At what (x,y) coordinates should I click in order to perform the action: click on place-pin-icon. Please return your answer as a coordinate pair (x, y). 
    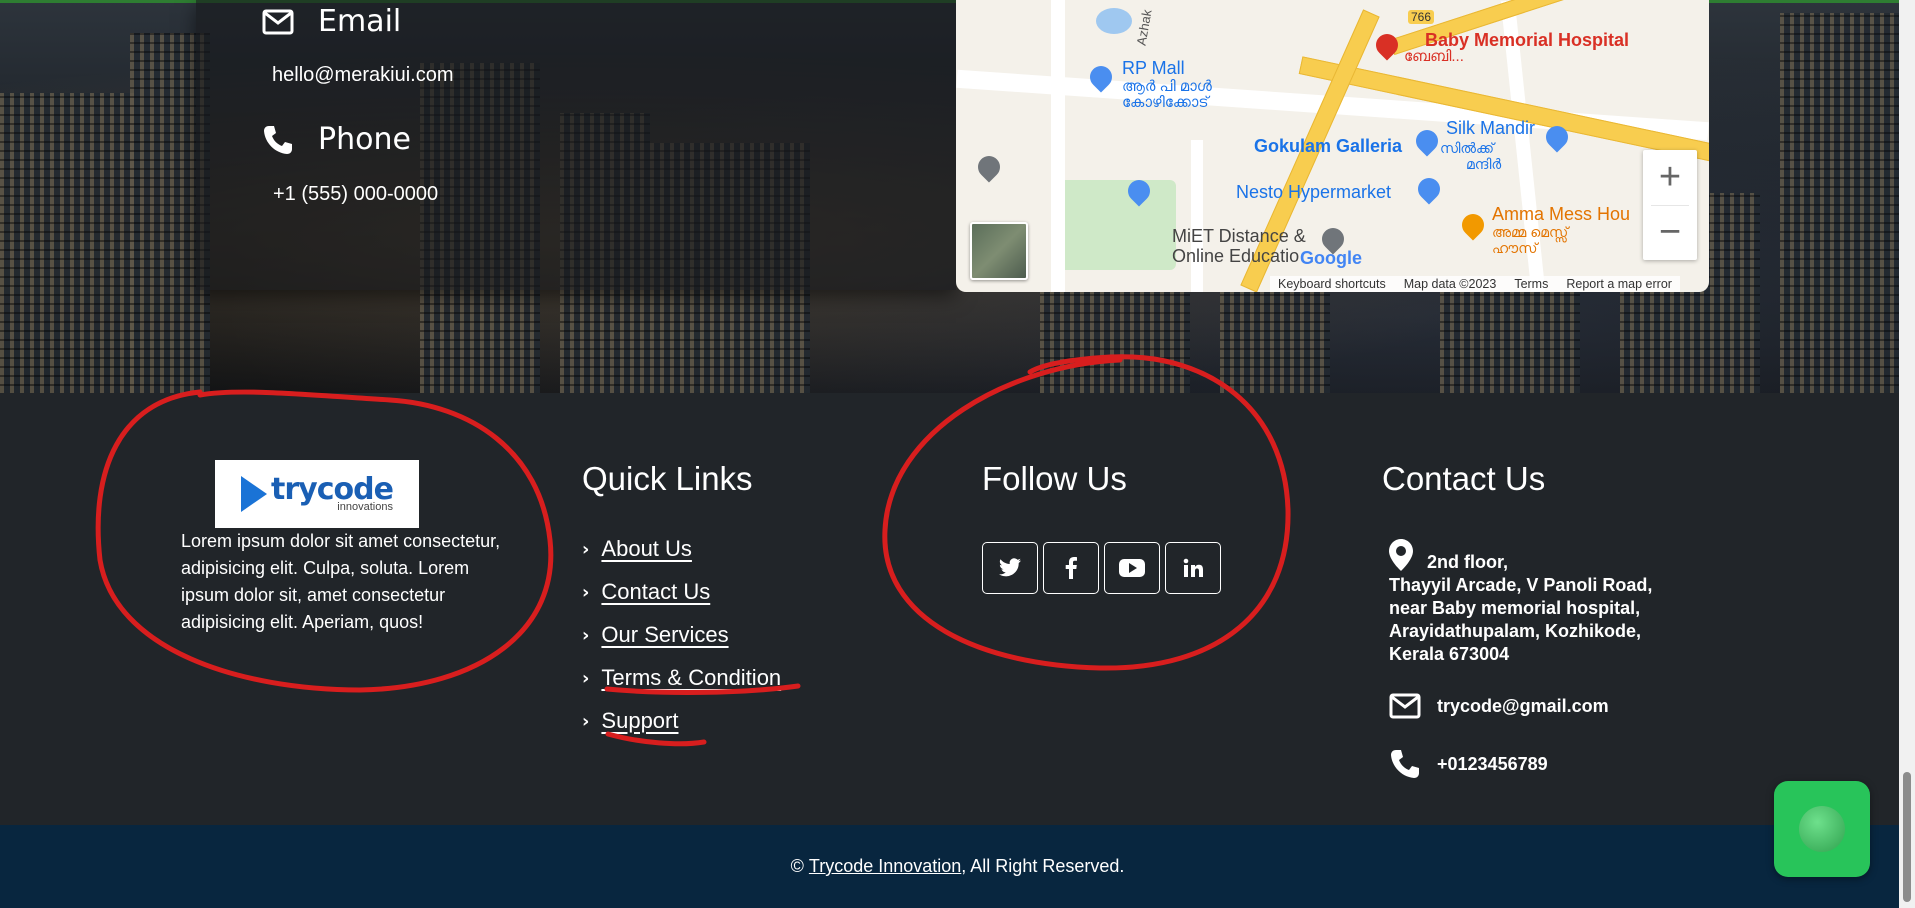
    Looking at the image, I should click on (989, 167).